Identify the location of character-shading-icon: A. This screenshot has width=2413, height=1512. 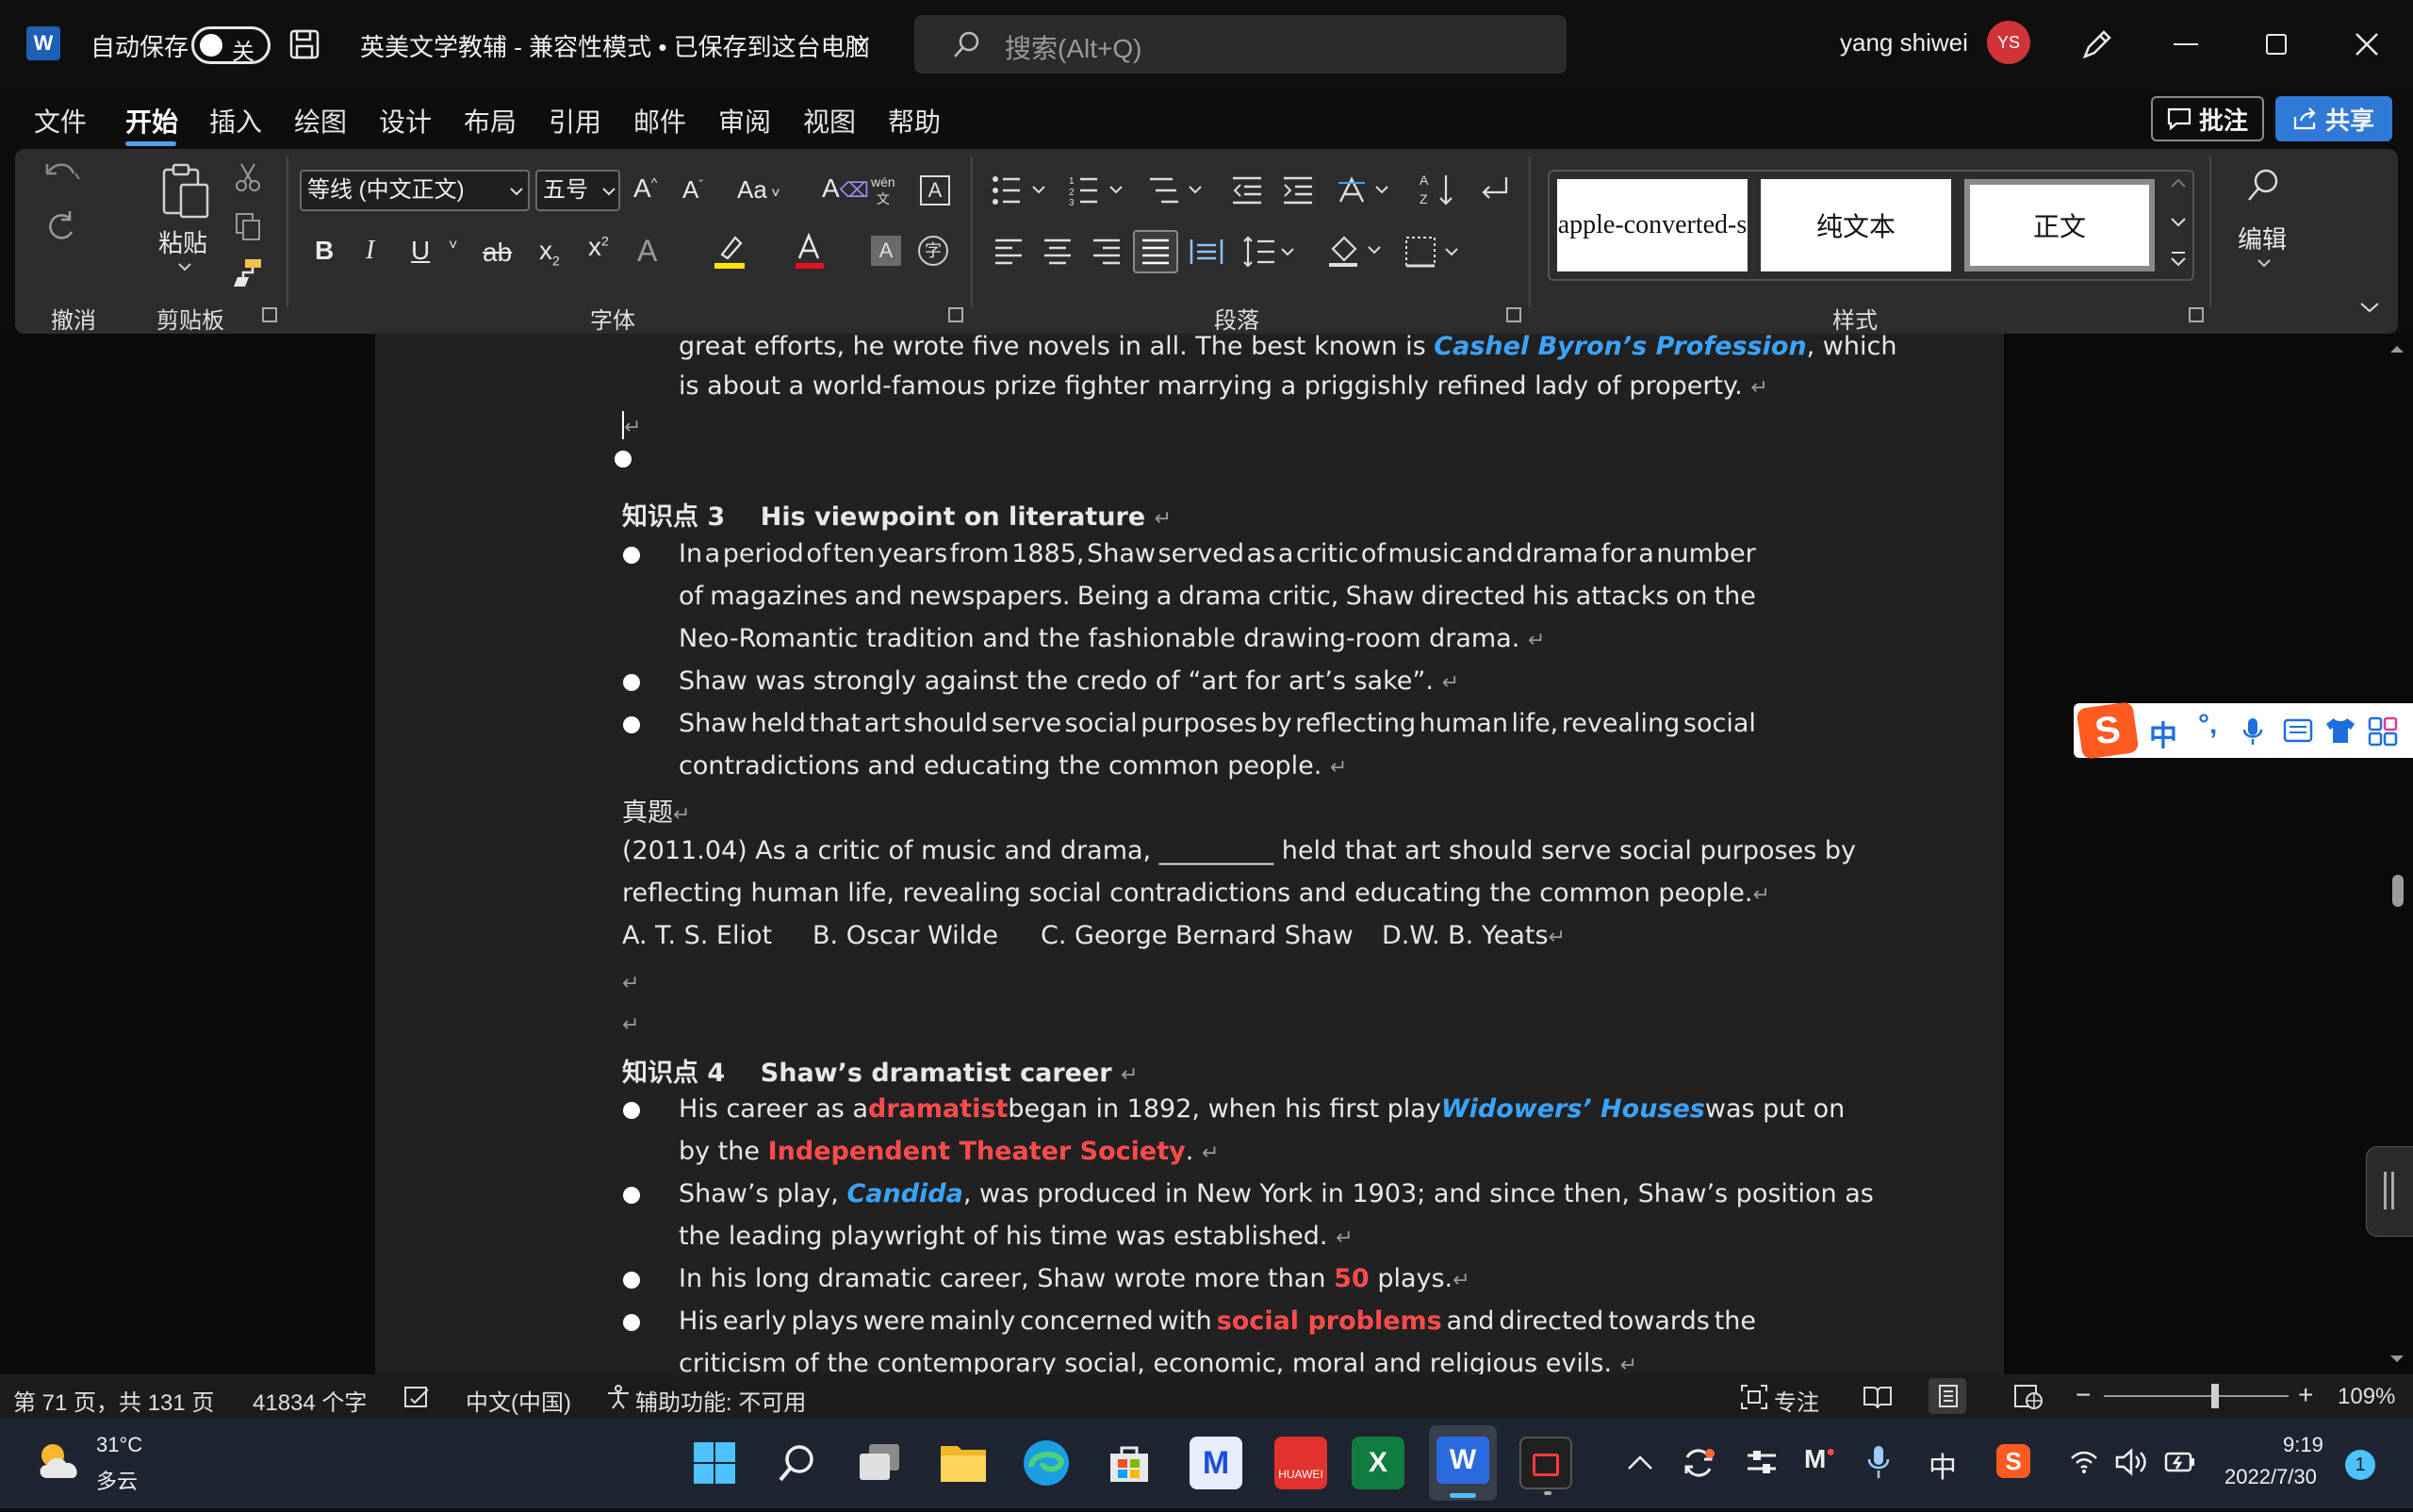
(886, 251).